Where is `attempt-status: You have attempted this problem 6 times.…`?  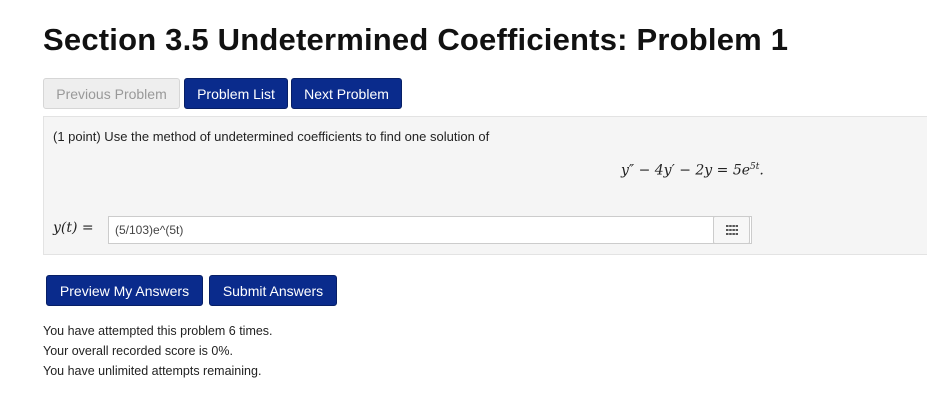 attempt-status: You have attempted this problem 6 times.… is located at coordinates (158, 351).